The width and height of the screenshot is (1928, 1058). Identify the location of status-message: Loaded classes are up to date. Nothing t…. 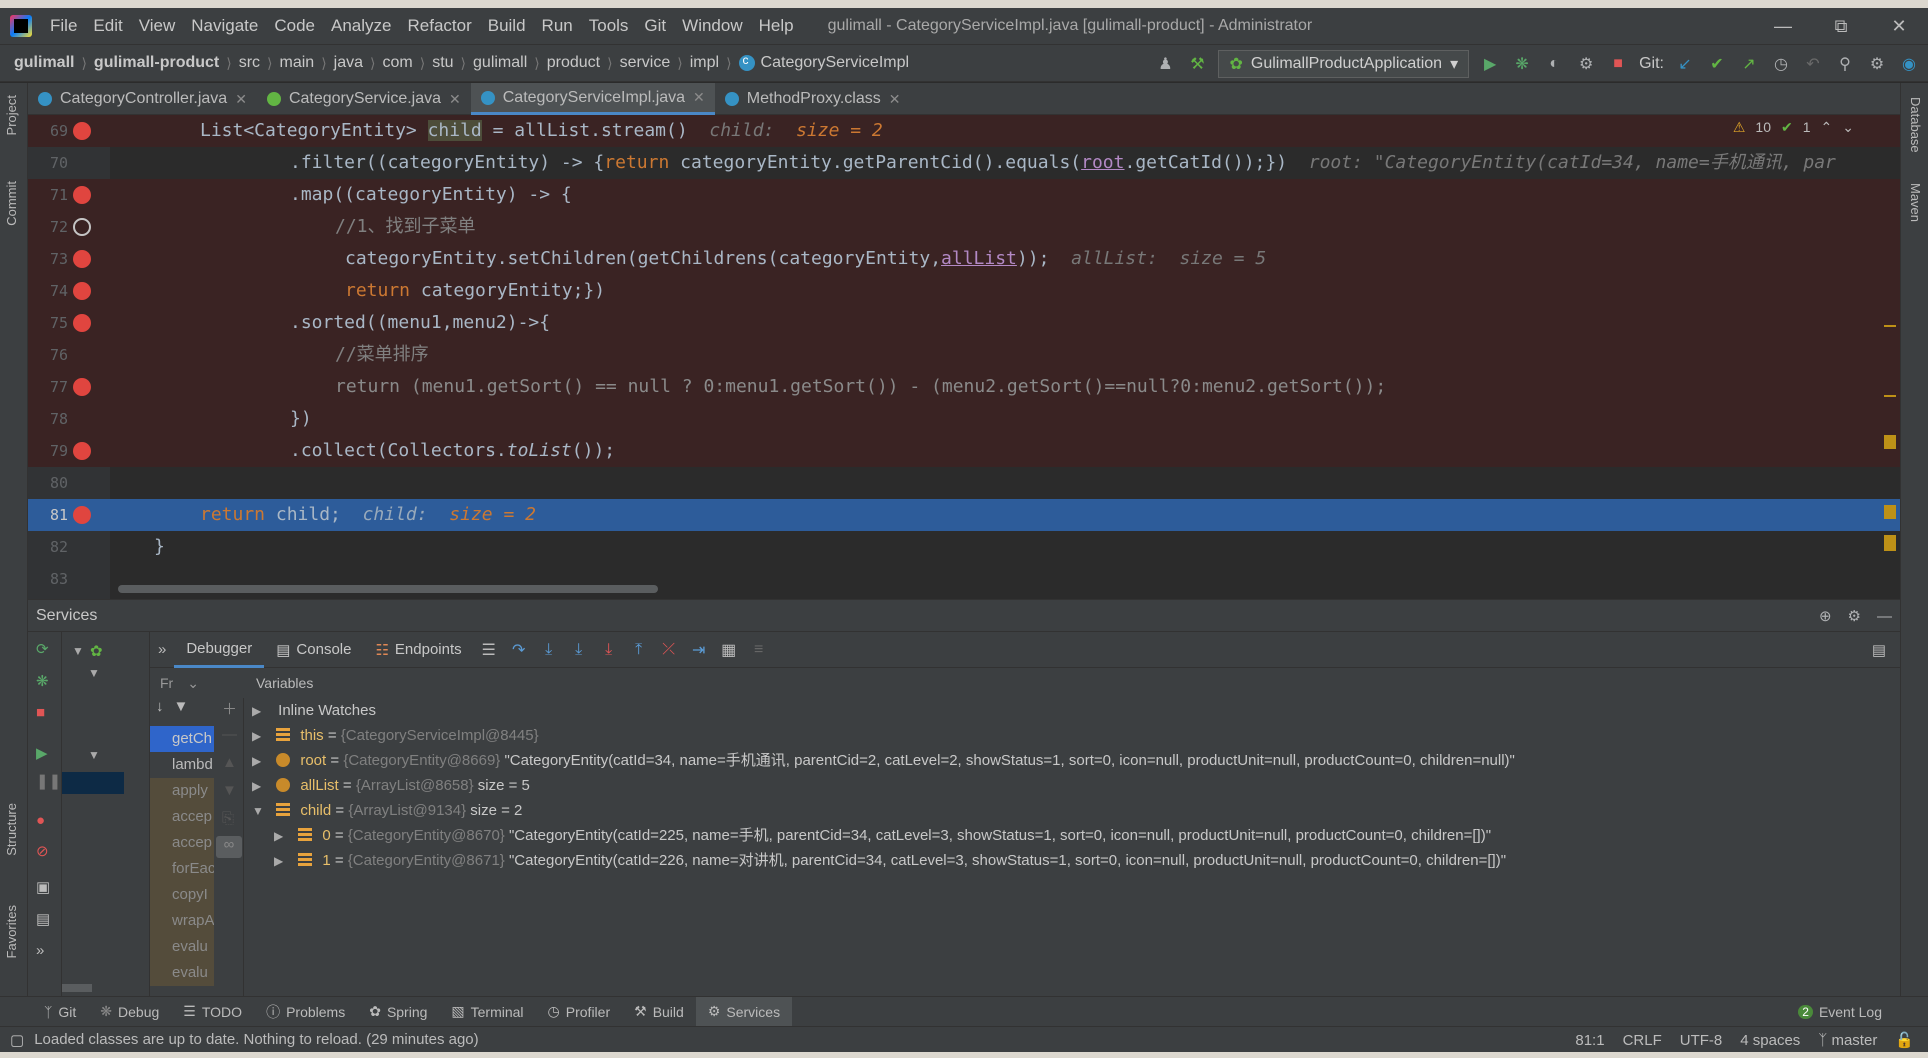
(256, 1039).